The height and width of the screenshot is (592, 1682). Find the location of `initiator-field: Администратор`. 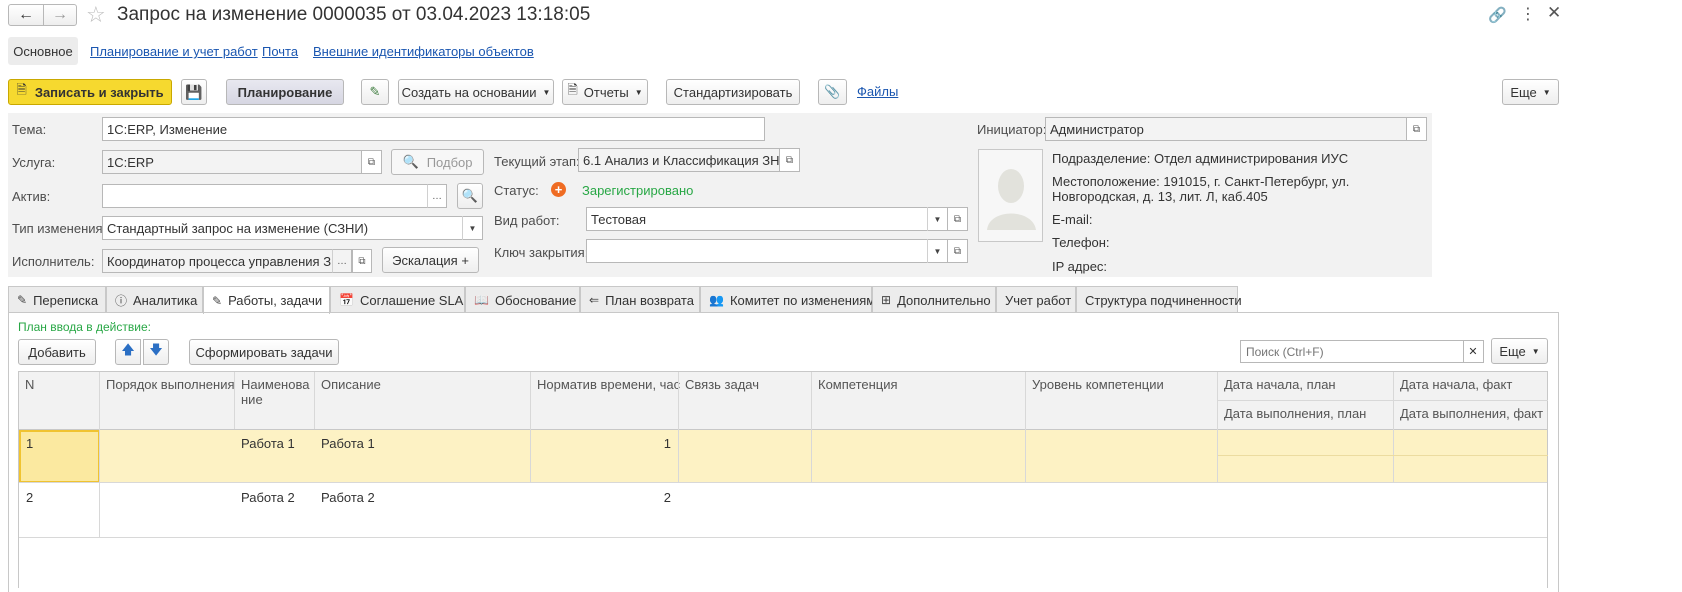

initiator-field: Администратор is located at coordinates (1226, 129).